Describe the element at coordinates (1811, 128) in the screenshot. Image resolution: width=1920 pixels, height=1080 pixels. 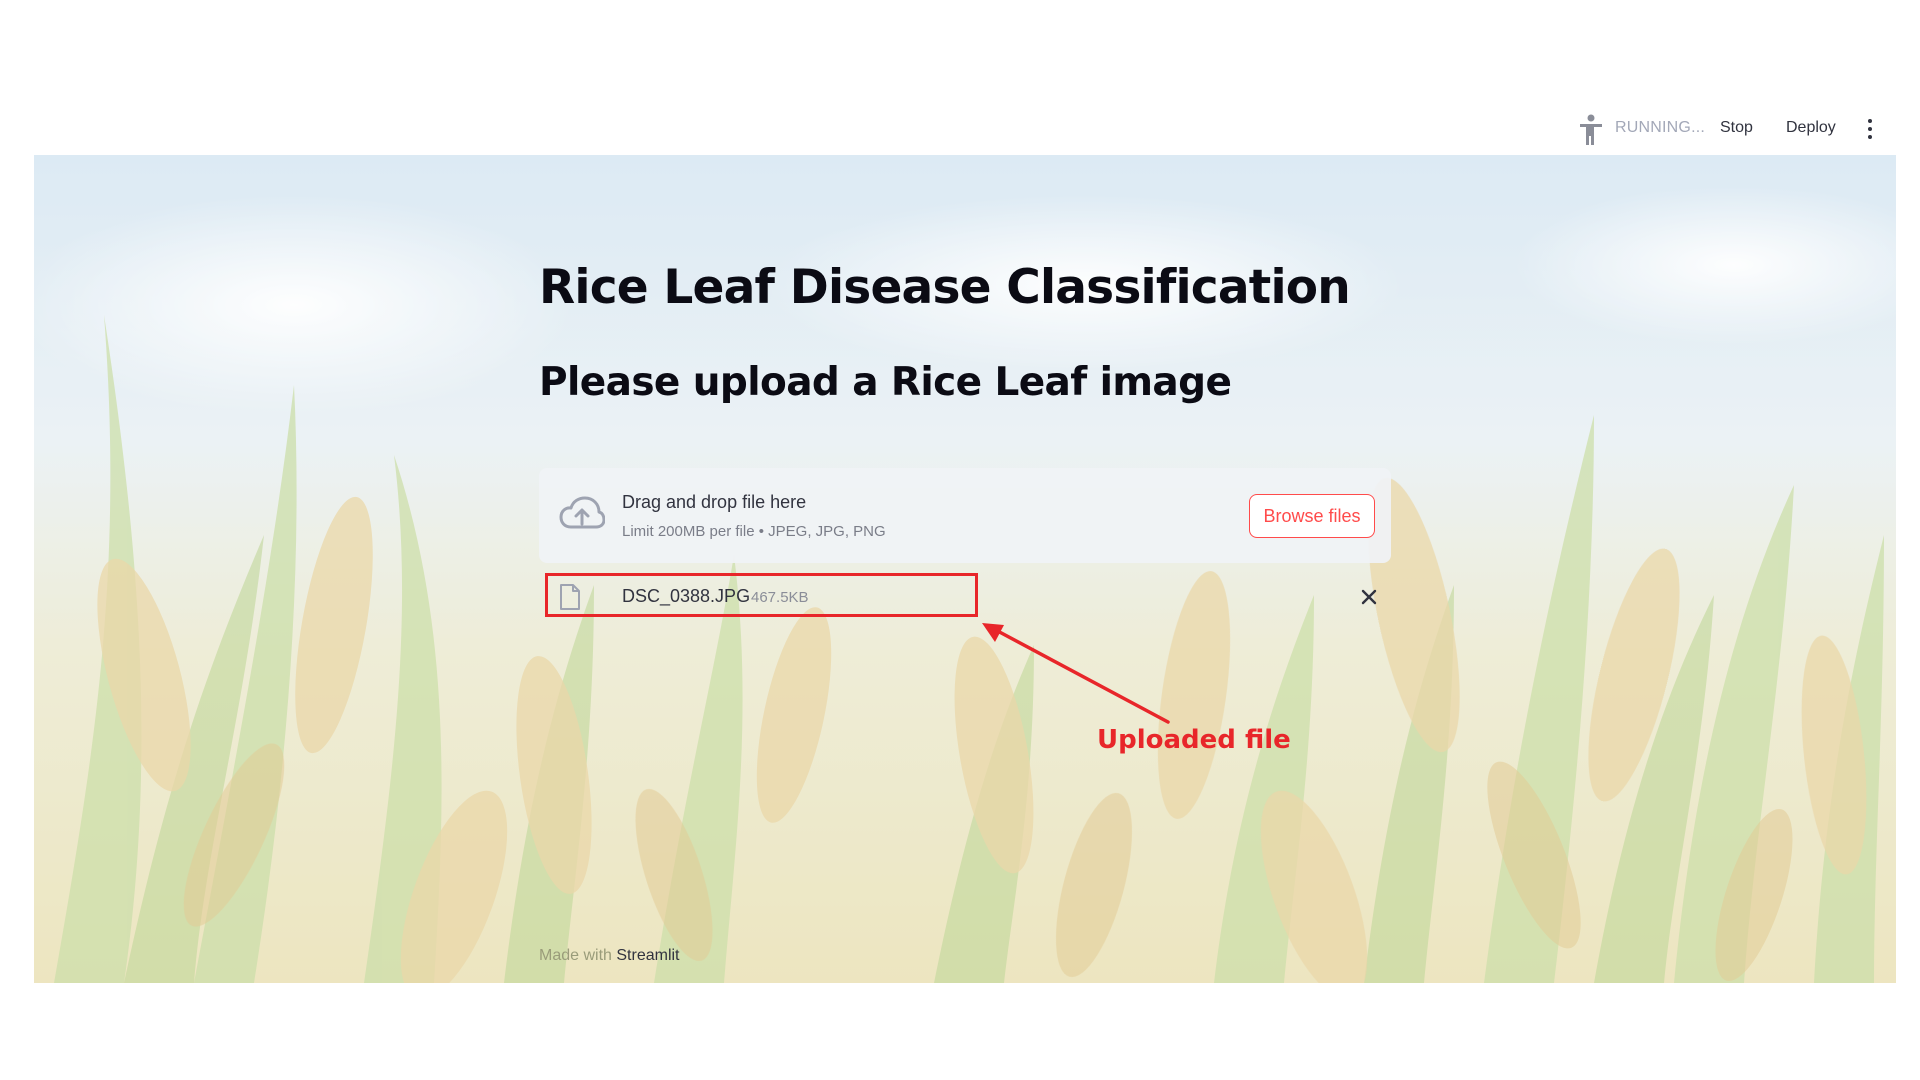
I see `deploy-button: Deploy` at that location.